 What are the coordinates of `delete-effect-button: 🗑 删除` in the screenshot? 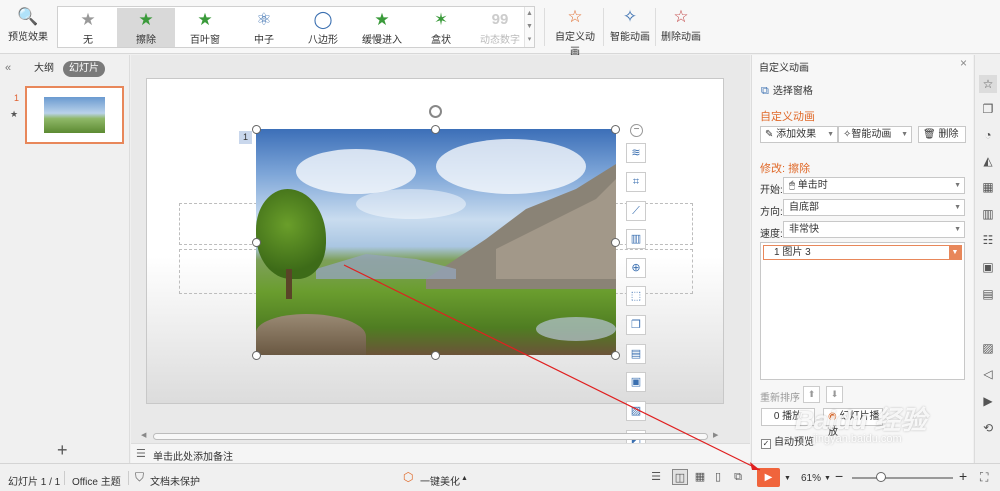 It's located at (942, 134).